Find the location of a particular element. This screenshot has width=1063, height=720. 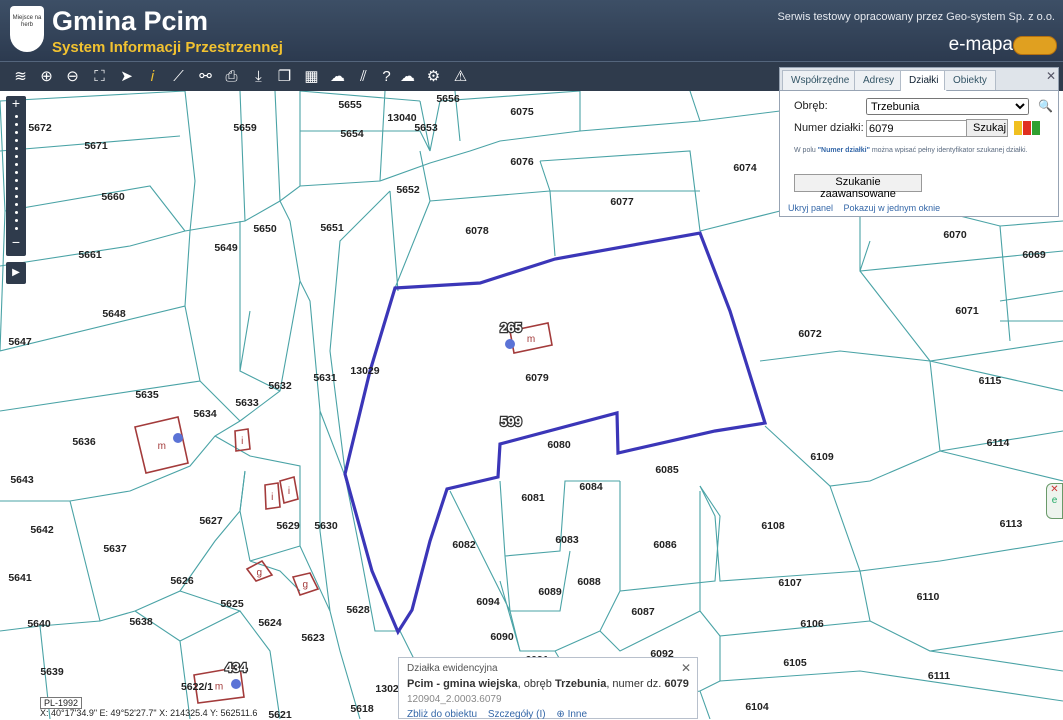

hatch-icon: ⫽ is located at coordinates (363, 76).